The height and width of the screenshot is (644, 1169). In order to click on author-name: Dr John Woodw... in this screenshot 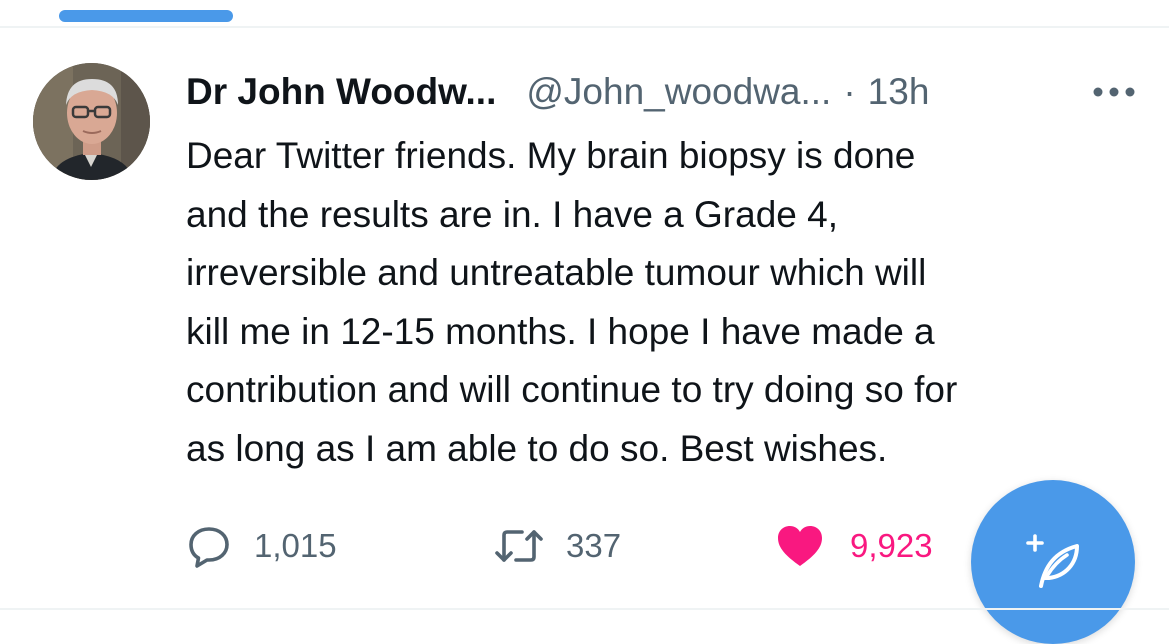, I will do `click(341, 92)`.